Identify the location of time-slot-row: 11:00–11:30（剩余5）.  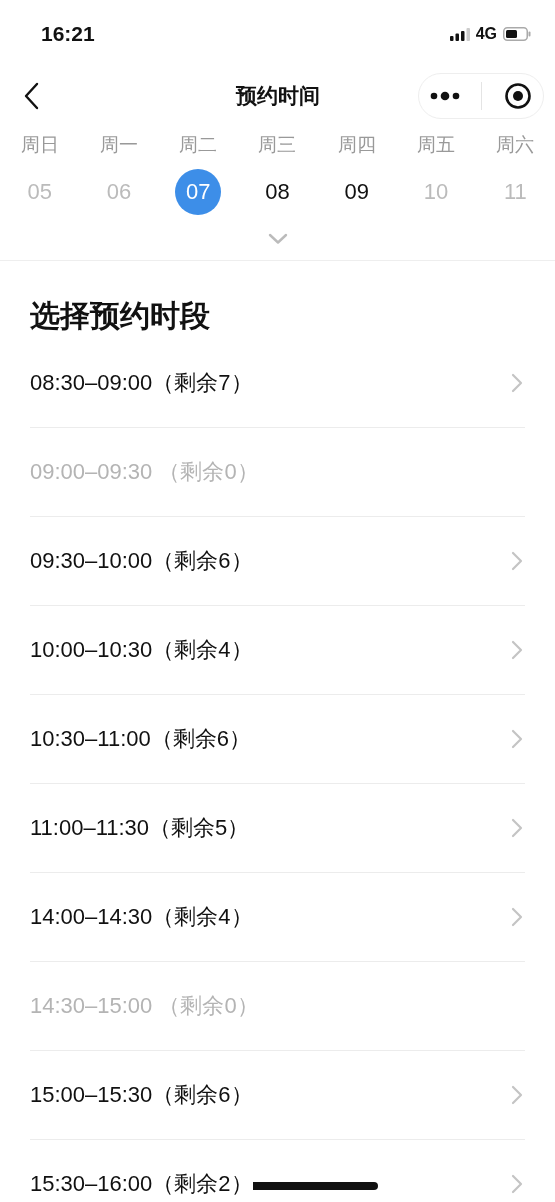
(277, 828).